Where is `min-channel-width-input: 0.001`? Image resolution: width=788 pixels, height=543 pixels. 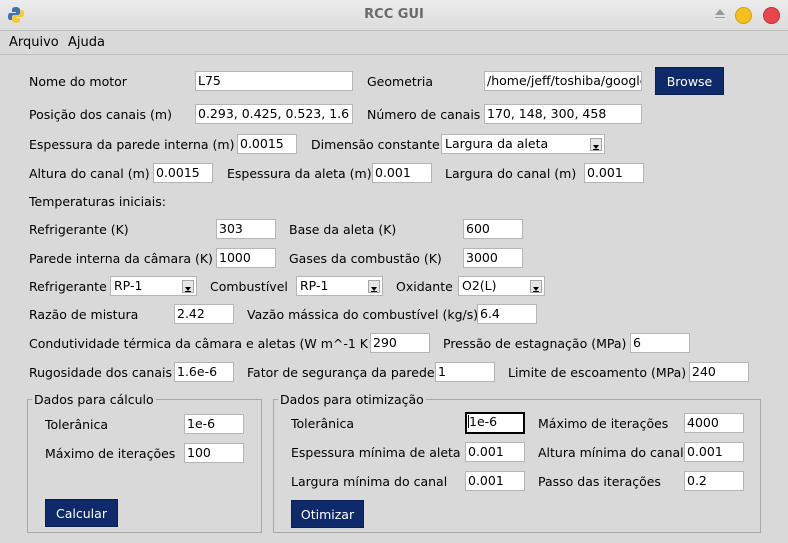
min-channel-width-input: 0.001 is located at coordinates (495, 481).